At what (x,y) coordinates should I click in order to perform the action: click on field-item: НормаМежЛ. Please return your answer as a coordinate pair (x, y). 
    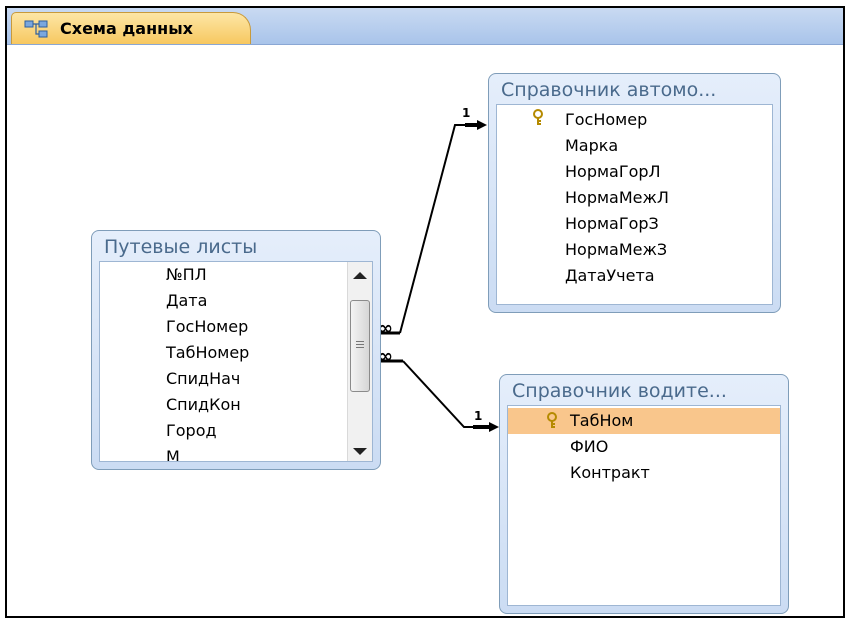
    Looking at the image, I should click on (617, 198).